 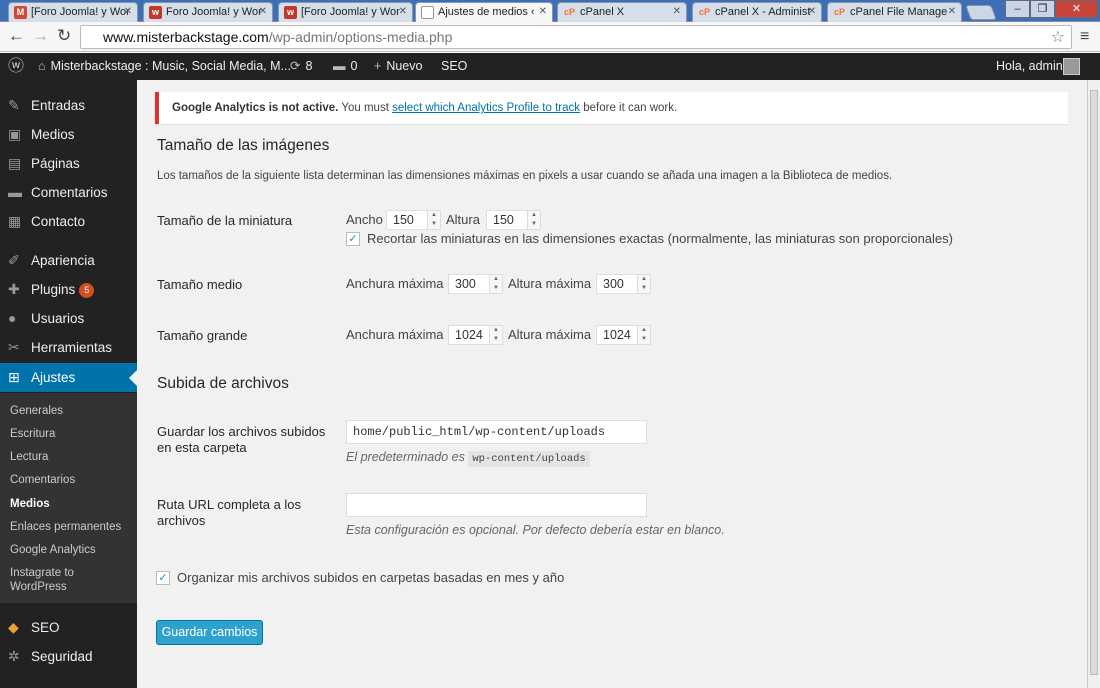 What do you see at coordinates (301, 66) in the screenshot?
I see `updates-link: ⟳ 8` at bounding box center [301, 66].